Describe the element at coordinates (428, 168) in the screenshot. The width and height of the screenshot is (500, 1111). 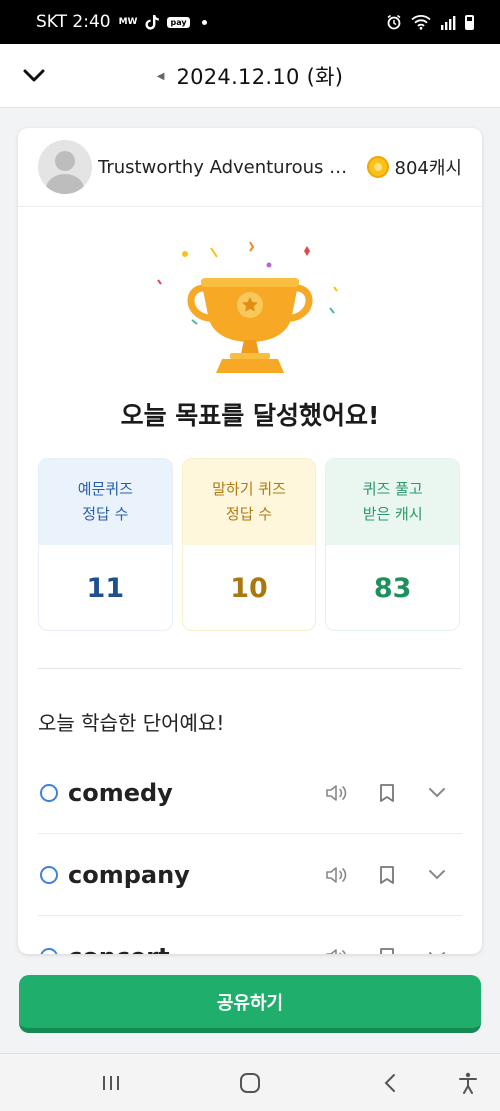
I see `cash-balance: 804캐시` at that location.